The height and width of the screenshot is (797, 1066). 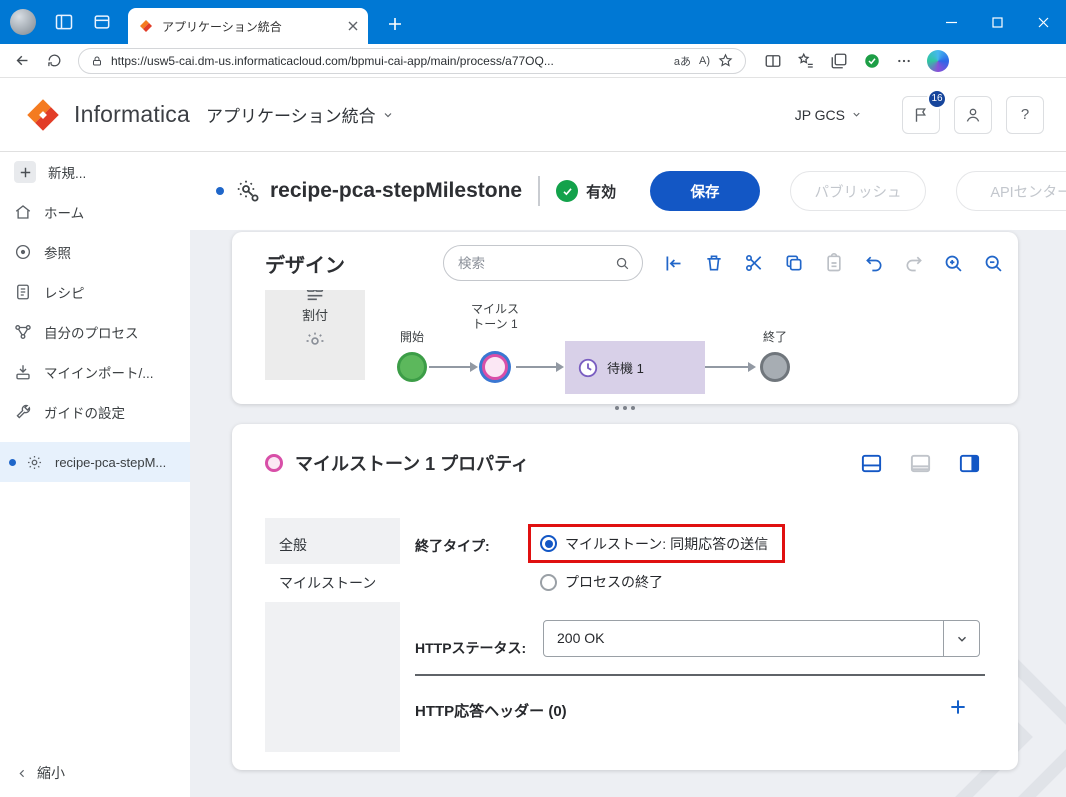 What do you see at coordinates (300, 114) in the screenshot?
I see `app-title-menu: アプリケーション統合` at bounding box center [300, 114].